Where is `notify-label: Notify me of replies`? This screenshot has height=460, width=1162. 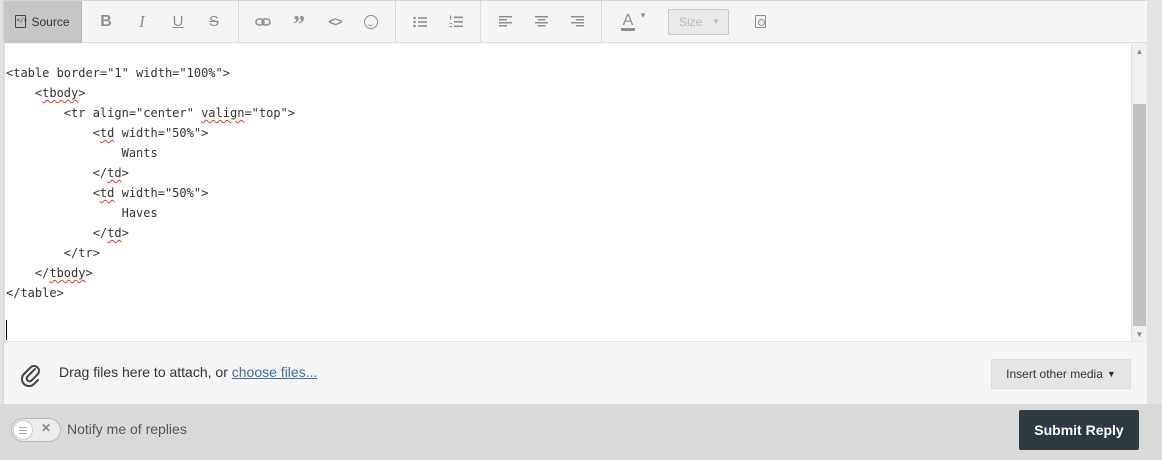 notify-label: Notify me of replies is located at coordinates (127, 429).